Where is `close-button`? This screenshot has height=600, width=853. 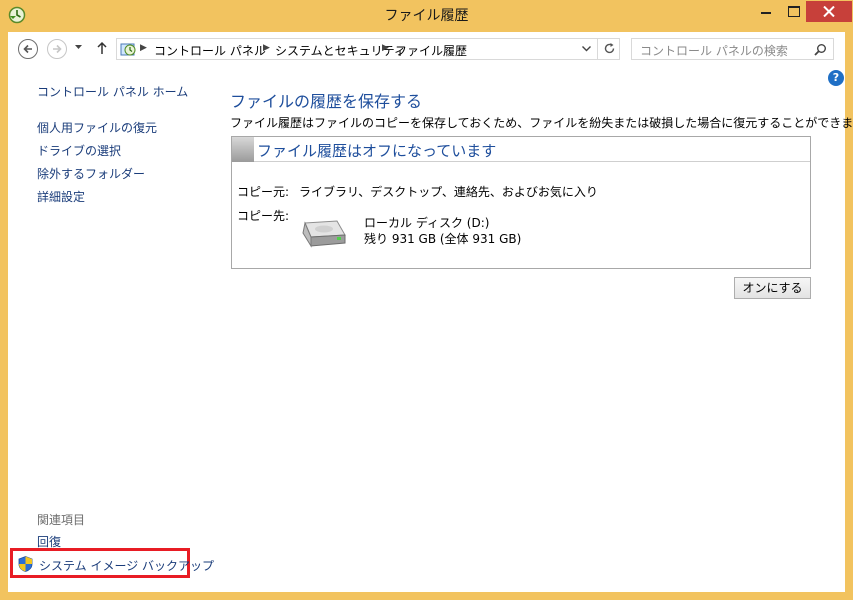
close-button is located at coordinates (829, 11).